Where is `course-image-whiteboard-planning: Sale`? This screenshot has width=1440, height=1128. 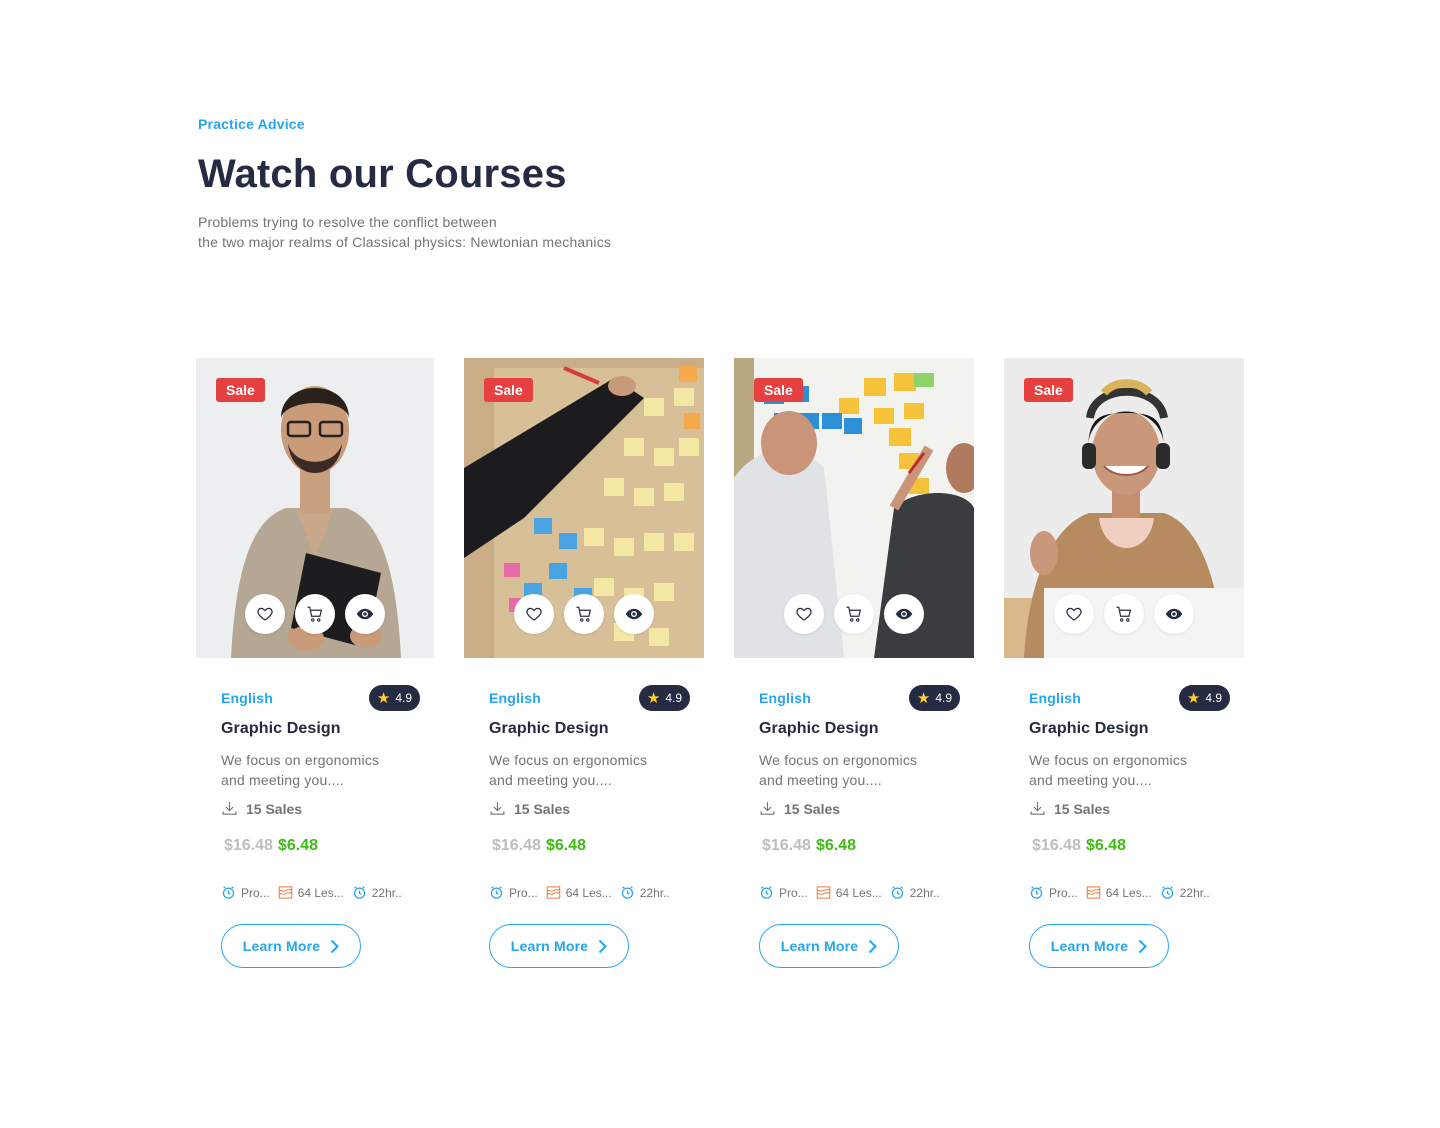
course-image-whiteboard-planning: Sale is located at coordinates (854, 508).